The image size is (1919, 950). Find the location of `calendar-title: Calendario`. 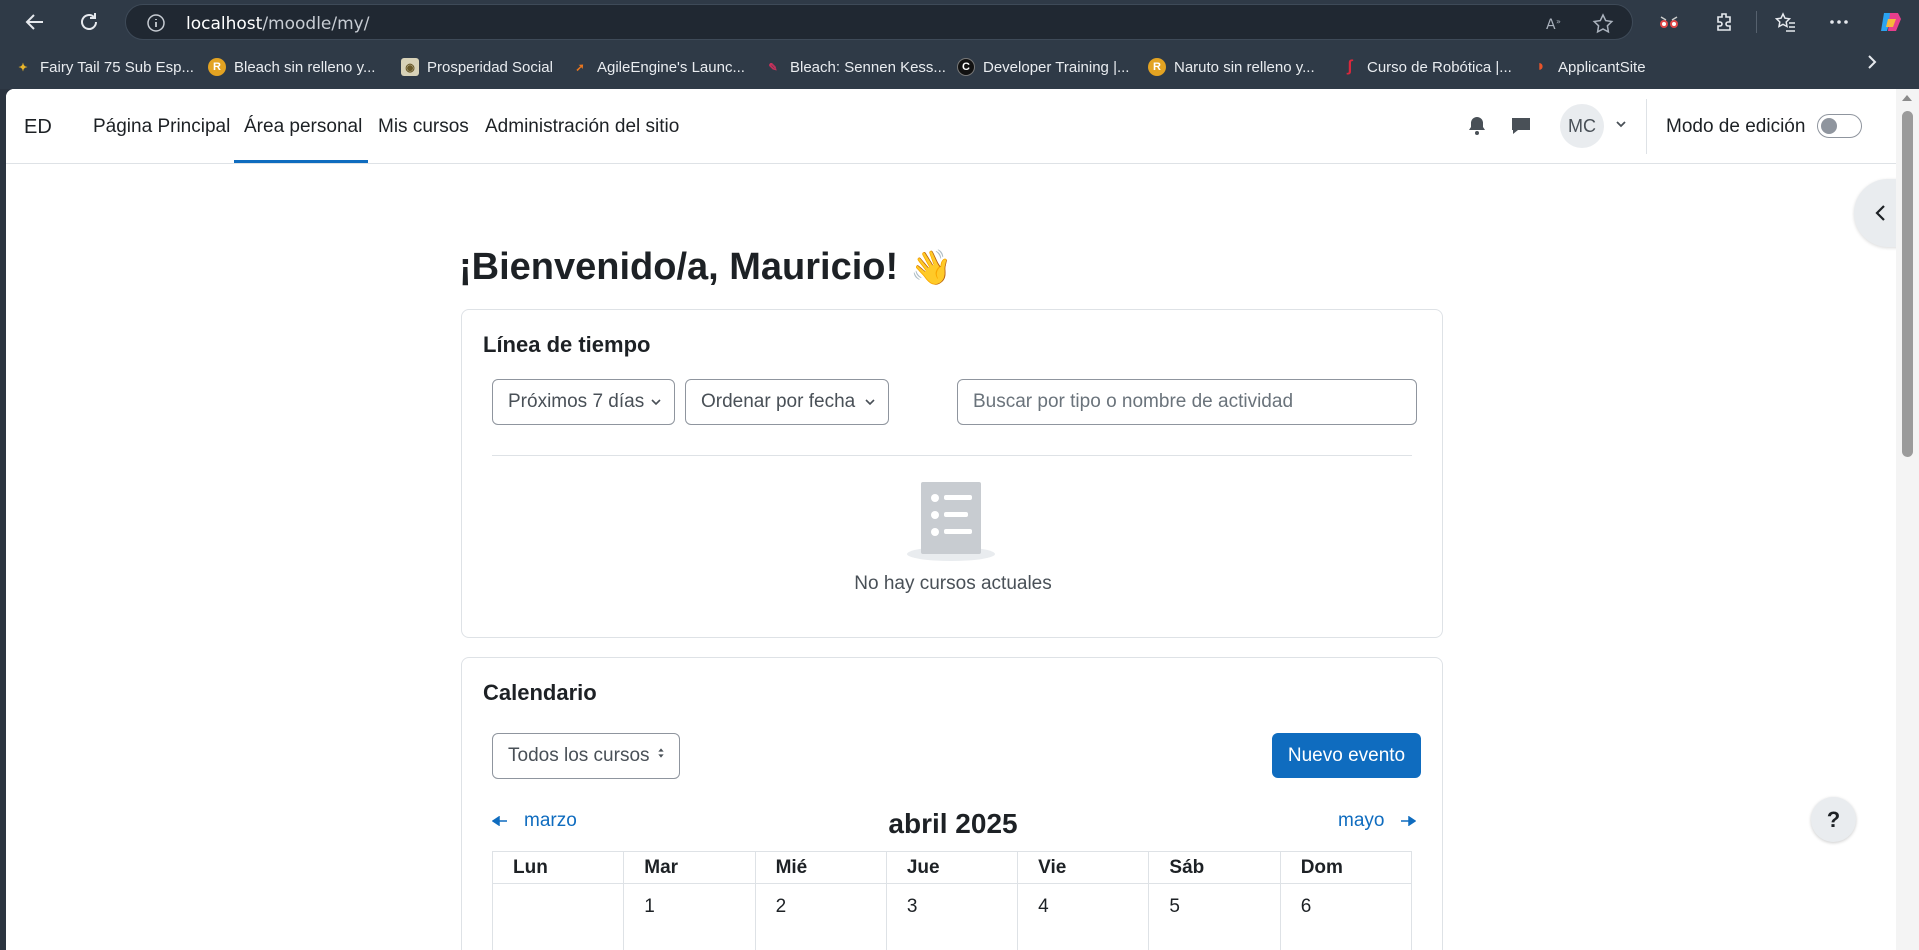

calendar-title: Calendario is located at coordinates (540, 692).